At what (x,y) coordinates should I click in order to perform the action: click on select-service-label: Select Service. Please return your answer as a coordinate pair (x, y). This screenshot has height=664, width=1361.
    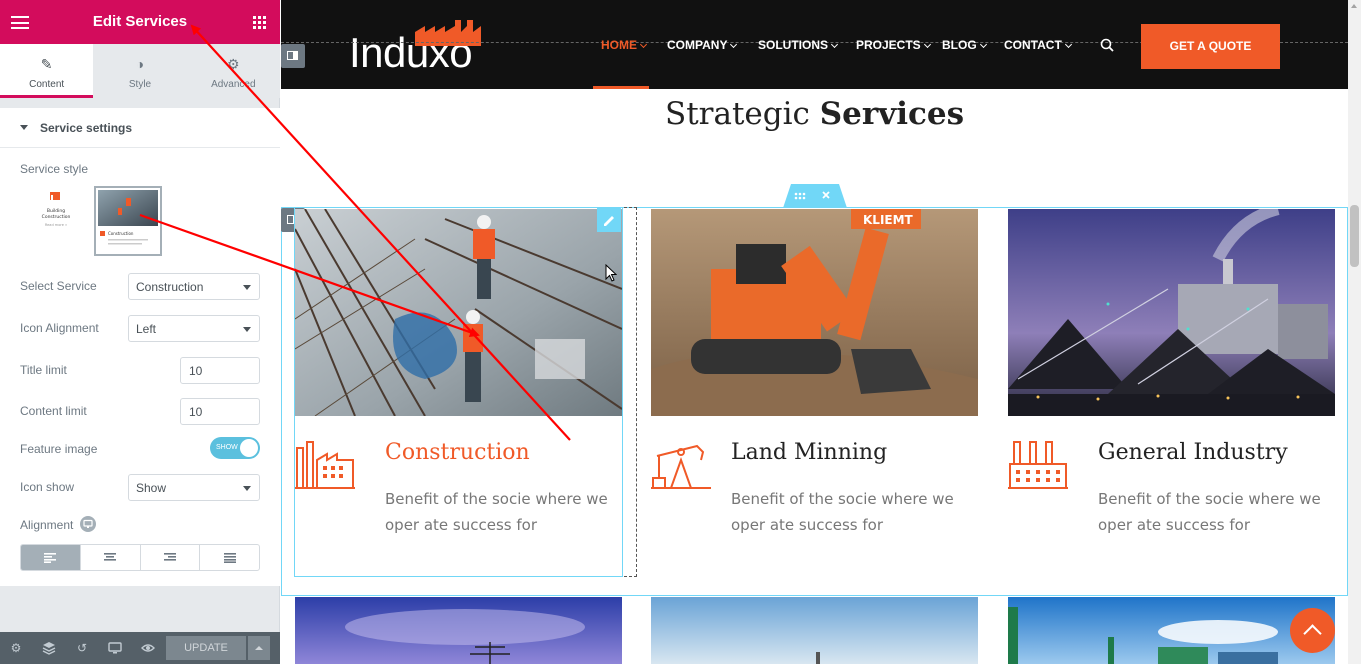
    Looking at the image, I should click on (58, 286).